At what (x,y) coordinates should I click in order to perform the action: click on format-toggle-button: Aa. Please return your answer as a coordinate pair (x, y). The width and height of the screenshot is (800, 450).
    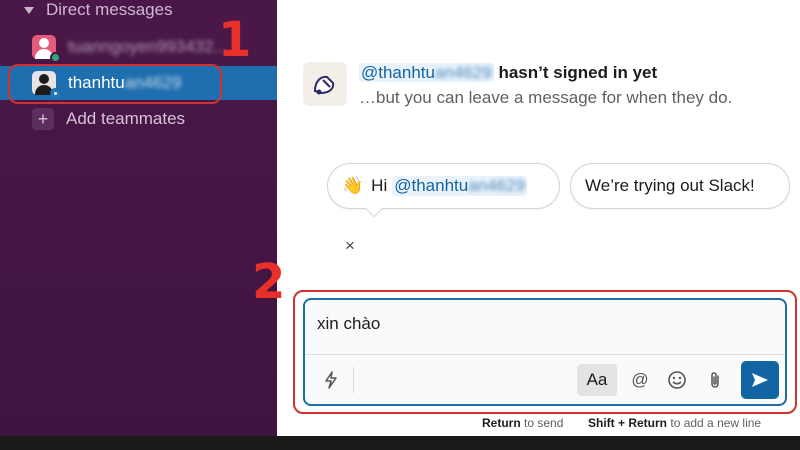
    Looking at the image, I should click on (597, 380).